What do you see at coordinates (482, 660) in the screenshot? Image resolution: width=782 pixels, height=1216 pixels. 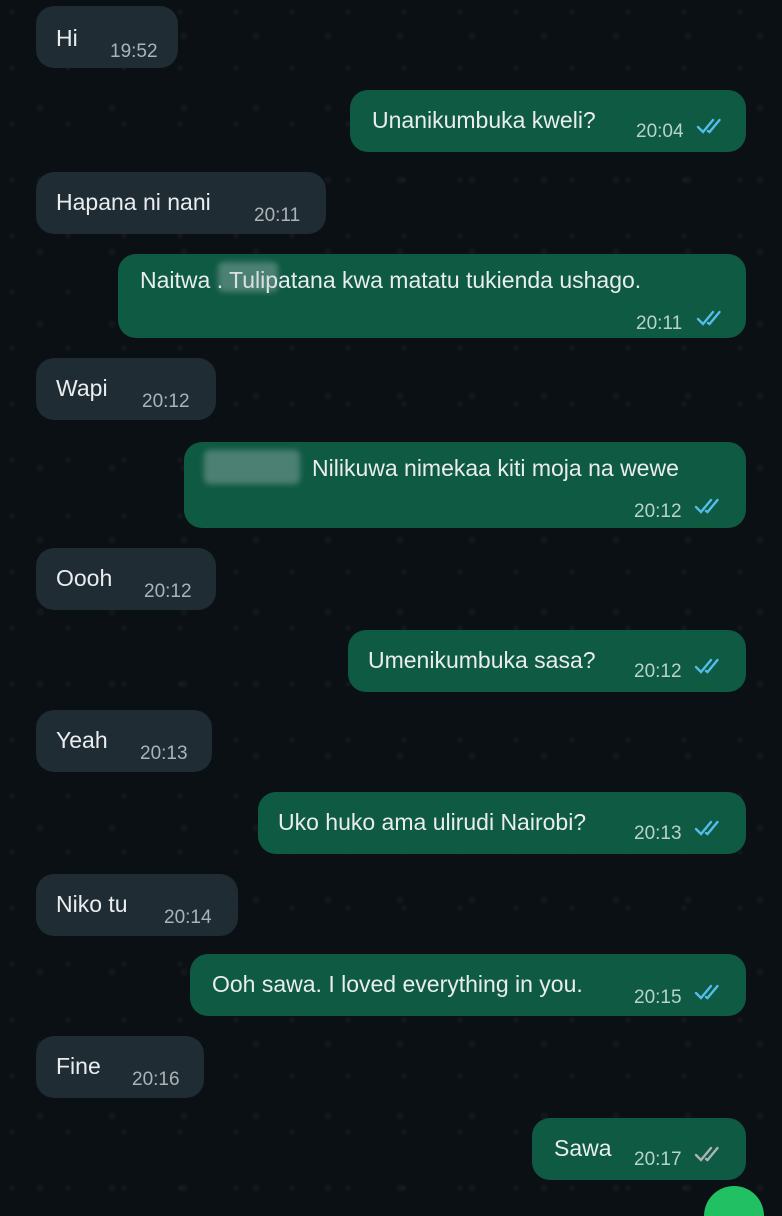 I see `message-text: Umenikumbuka sasa?` at bounding box center [482, 660].